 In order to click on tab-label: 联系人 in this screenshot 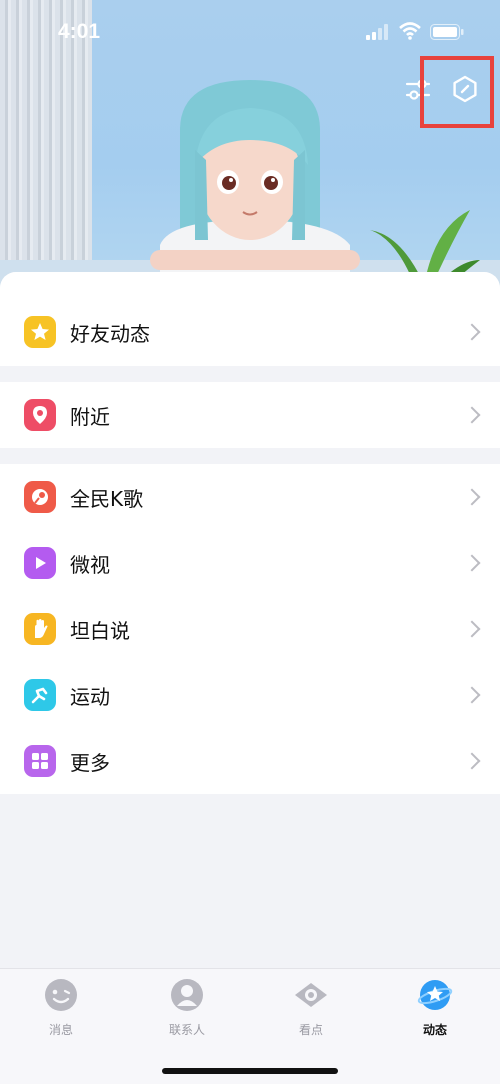, I will do `click(186, 1030)`.